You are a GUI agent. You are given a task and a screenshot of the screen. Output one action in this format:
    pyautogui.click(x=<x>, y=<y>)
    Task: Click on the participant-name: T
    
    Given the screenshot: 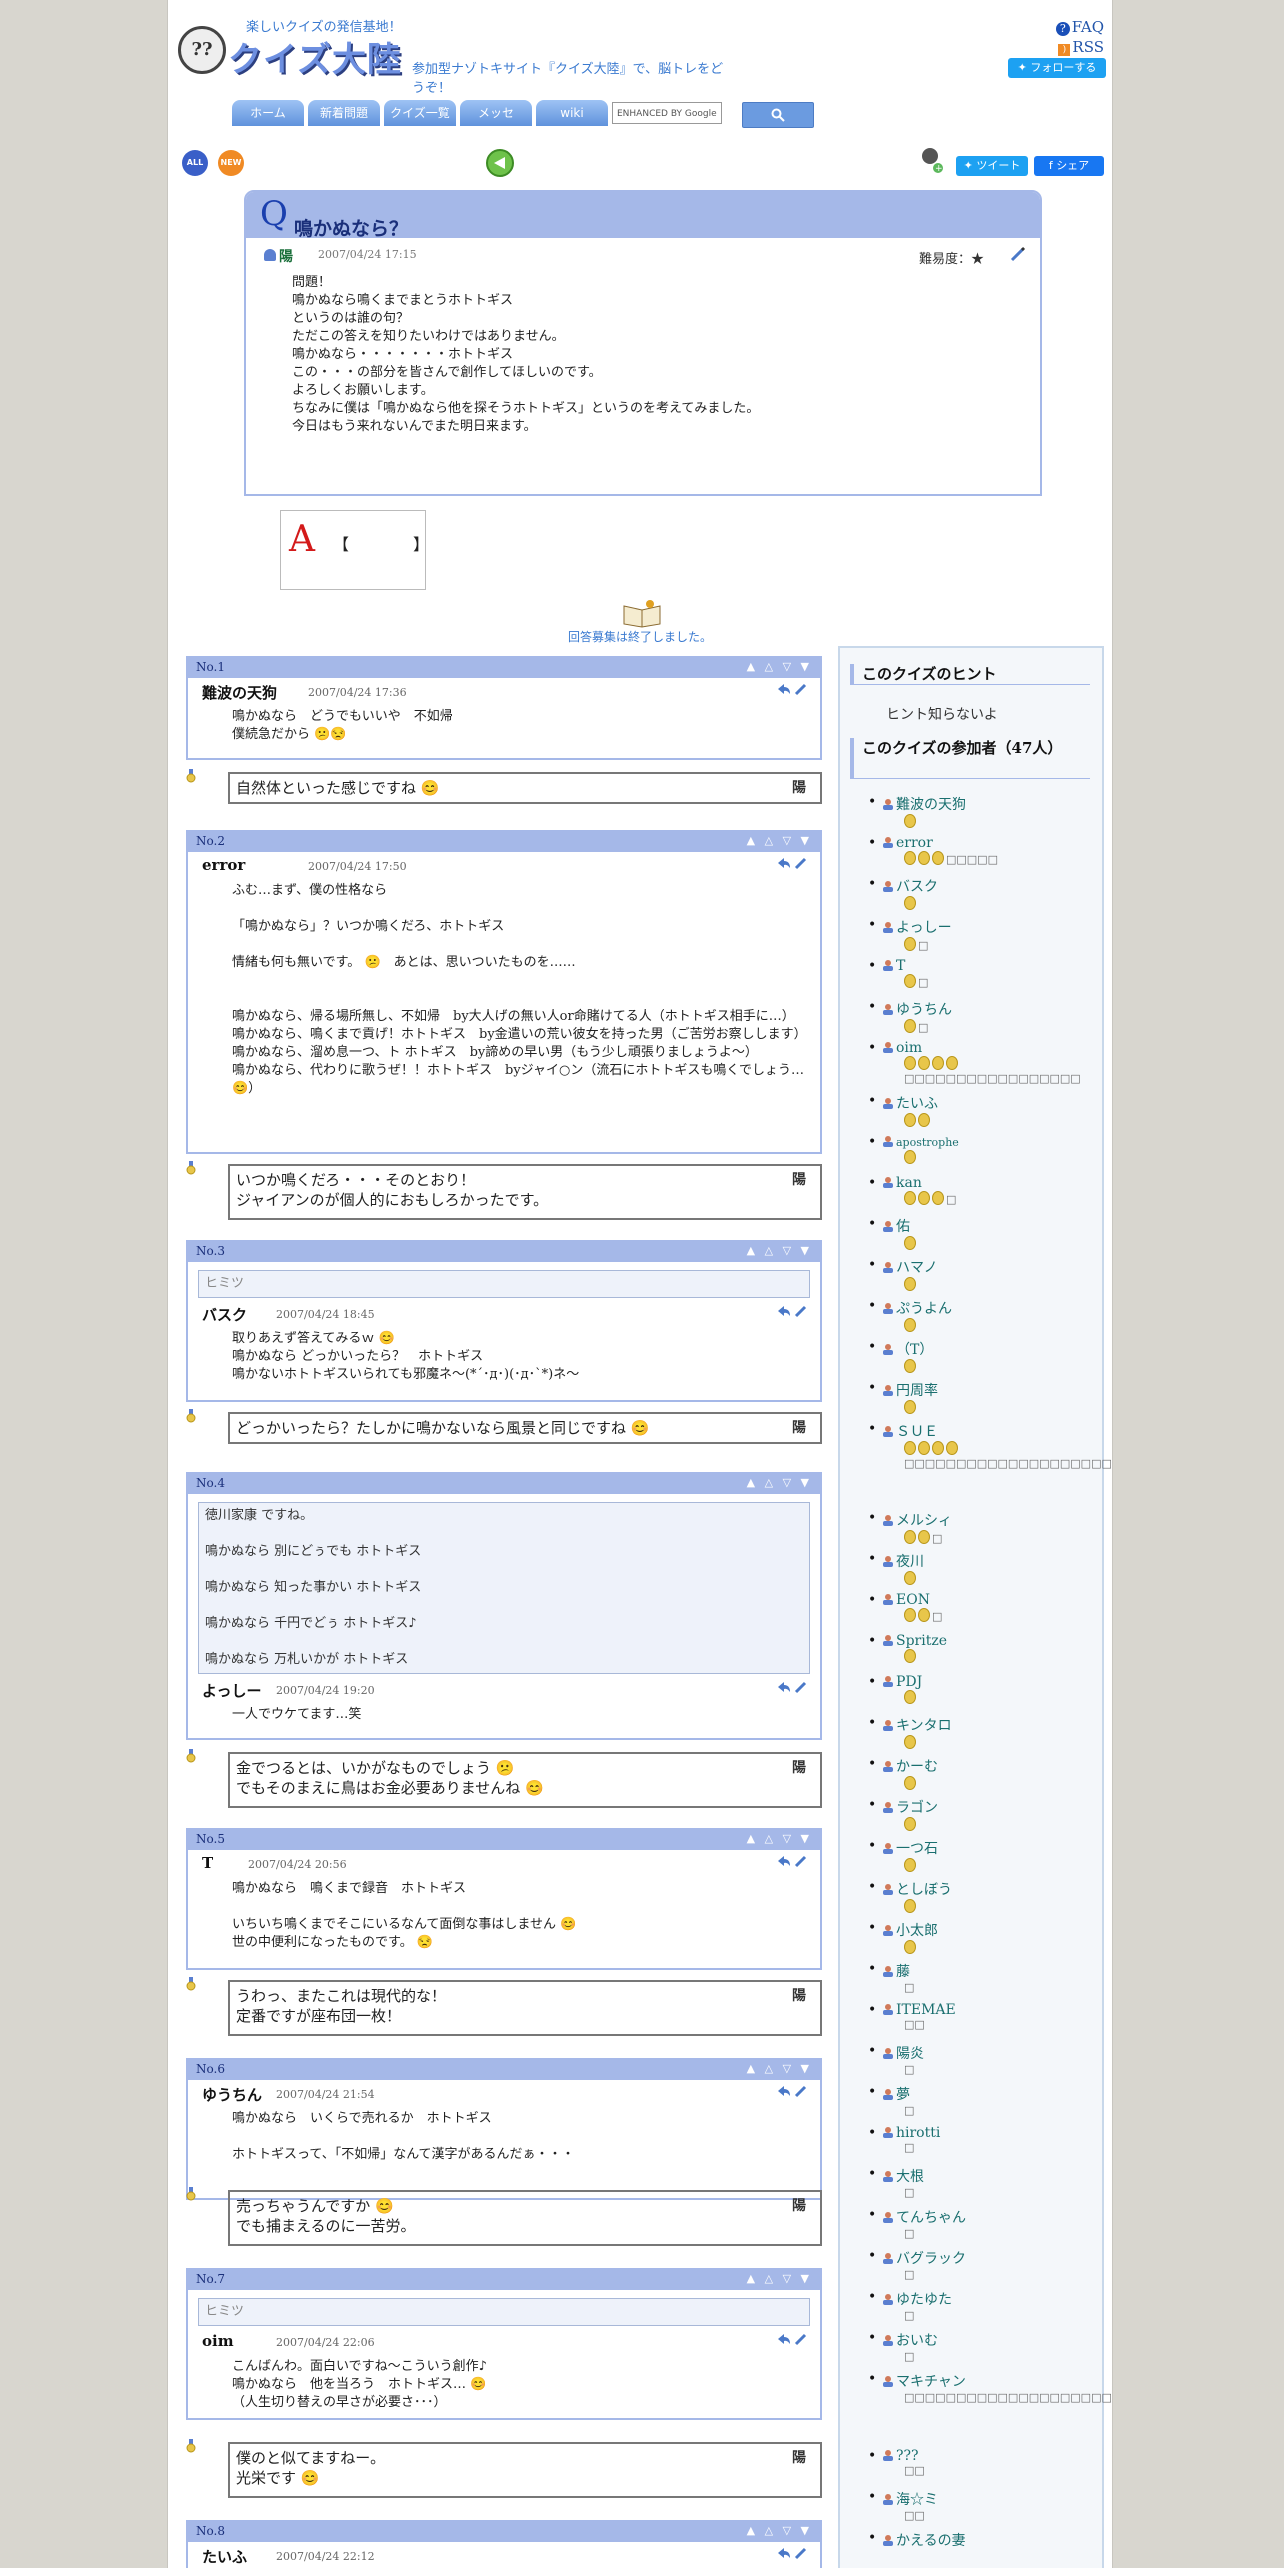 What is the action you would take?
    pyautogui.click(x=900, y=966)
    